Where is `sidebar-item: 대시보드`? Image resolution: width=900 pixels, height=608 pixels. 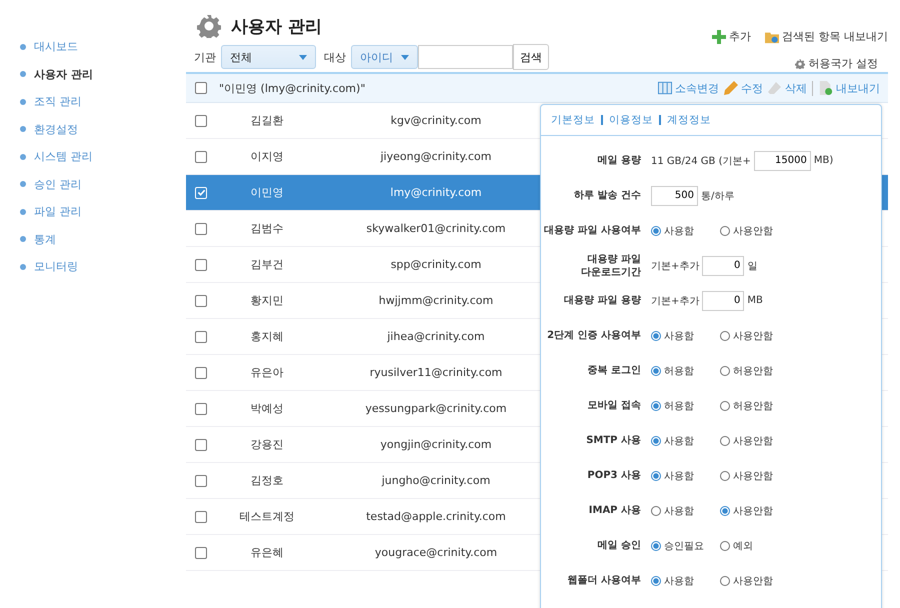
sidebar-item: 대시보드 is located at coordinates (56, 46).